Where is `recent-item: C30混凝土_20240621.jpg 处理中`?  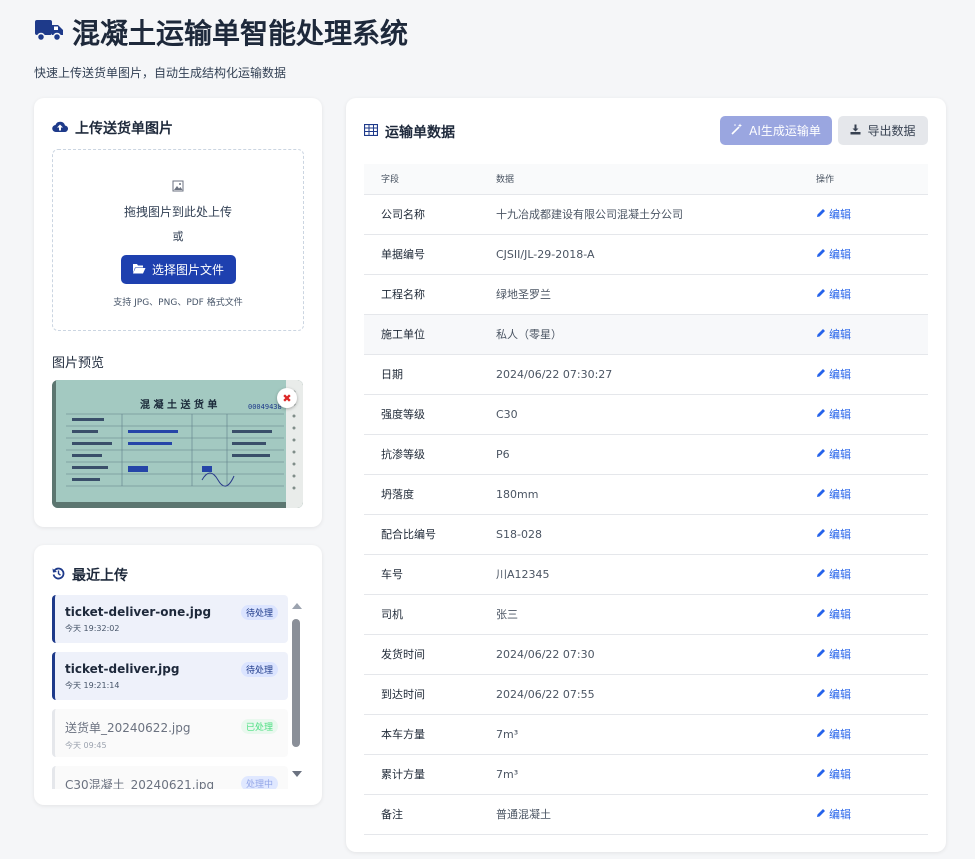 recent-item: C30混凝土_20240621.jpg 处理中 is located at coordinates (170, 777).